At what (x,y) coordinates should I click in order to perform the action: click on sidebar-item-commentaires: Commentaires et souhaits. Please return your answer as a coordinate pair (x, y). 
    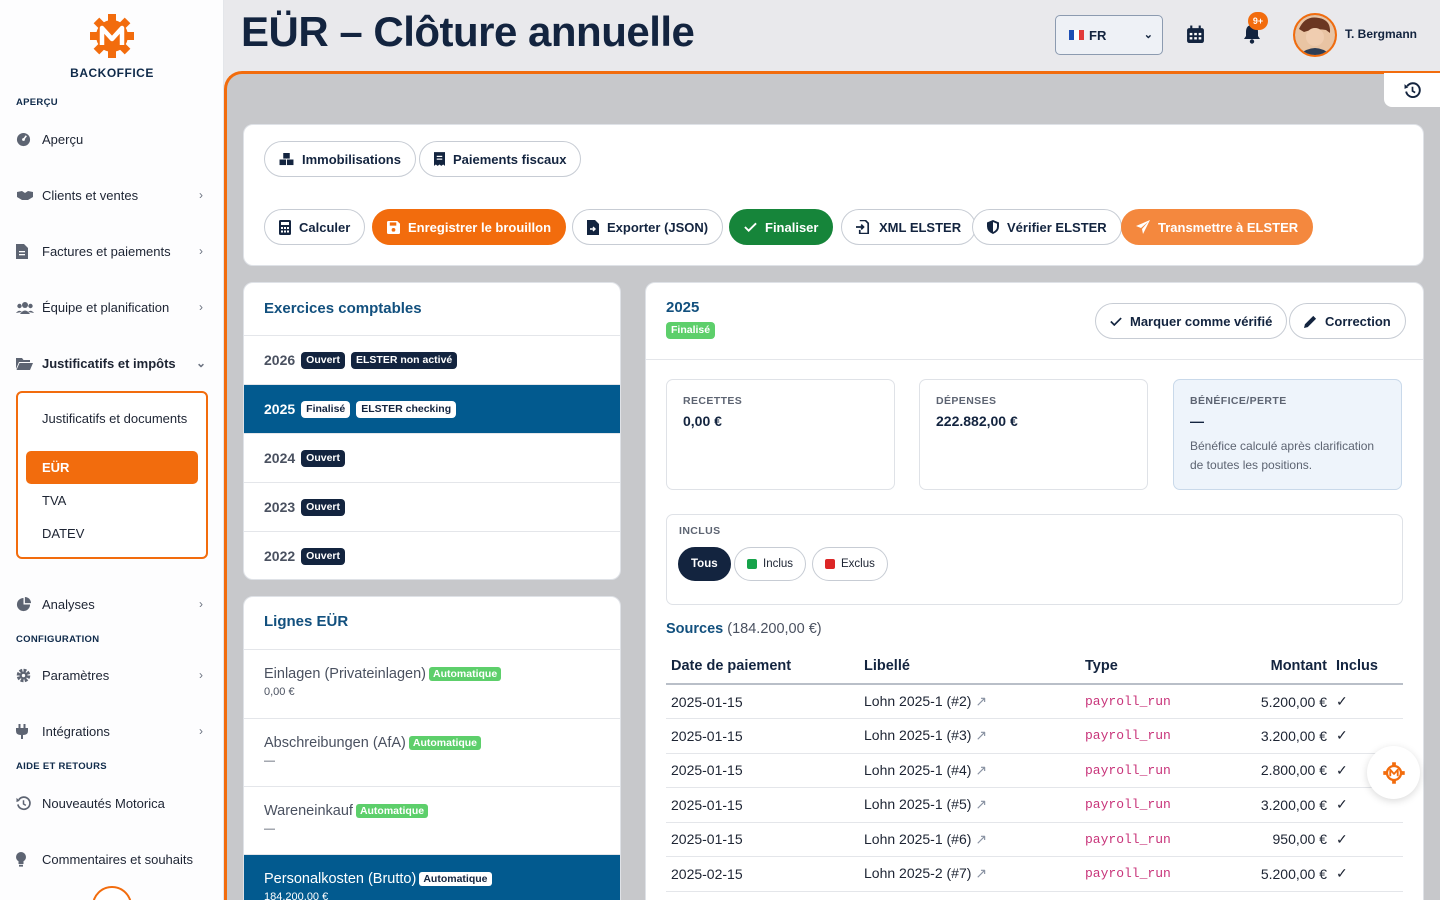
    Looking at the image, I should click on (112, 859).